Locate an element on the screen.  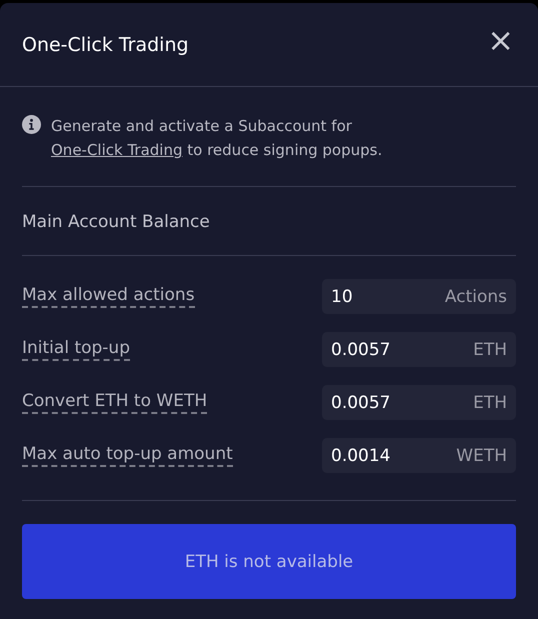
field-label: Max auto top-up amount is located at coordinates (127, 455).